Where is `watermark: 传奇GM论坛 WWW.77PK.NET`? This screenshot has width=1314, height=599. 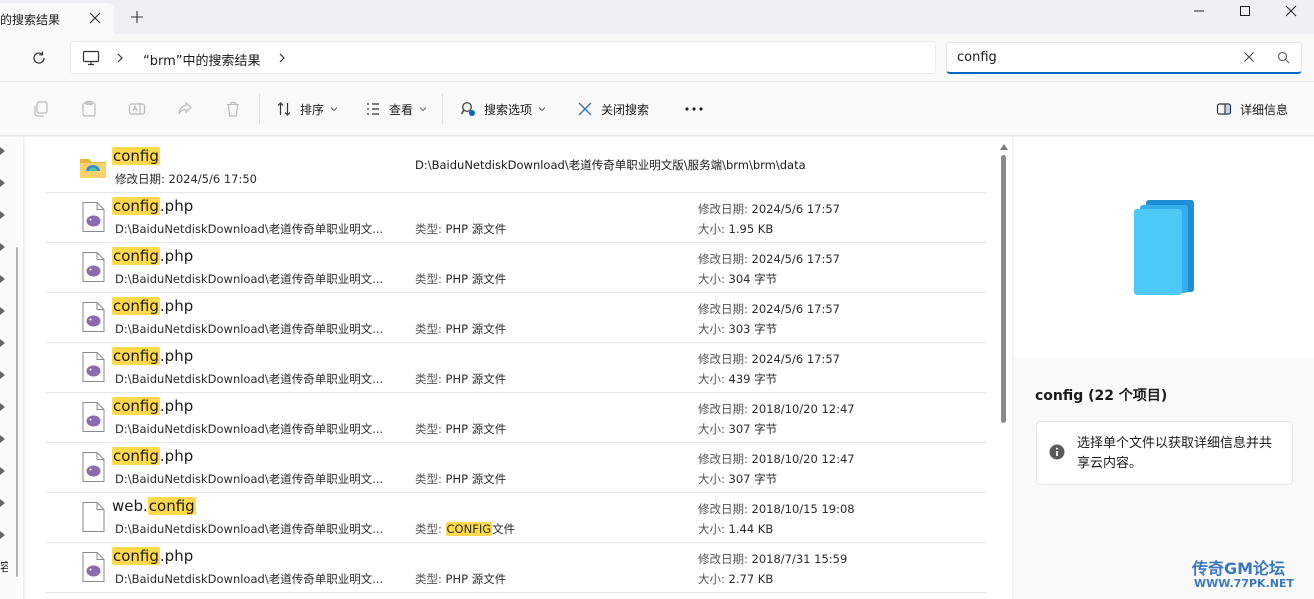 watermark: 传奇GM论坛 WWW.77PK.NET is located at coordinates (1251, 575).